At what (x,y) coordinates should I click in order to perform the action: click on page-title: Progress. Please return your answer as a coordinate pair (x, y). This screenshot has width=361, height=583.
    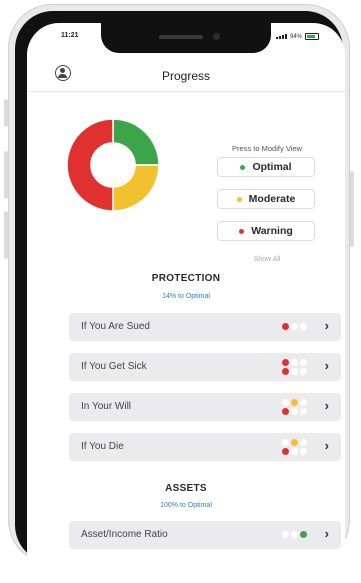
    Looking at the image, I should click on (186, 76).